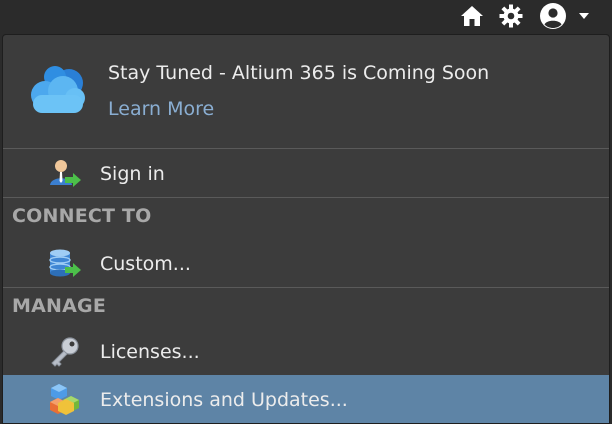 This screenshot has height=424, width=612. What do you see at coordinates (57, 91) in the screenshot?
I see `cloud-icon` at bounding box center [57, 91].